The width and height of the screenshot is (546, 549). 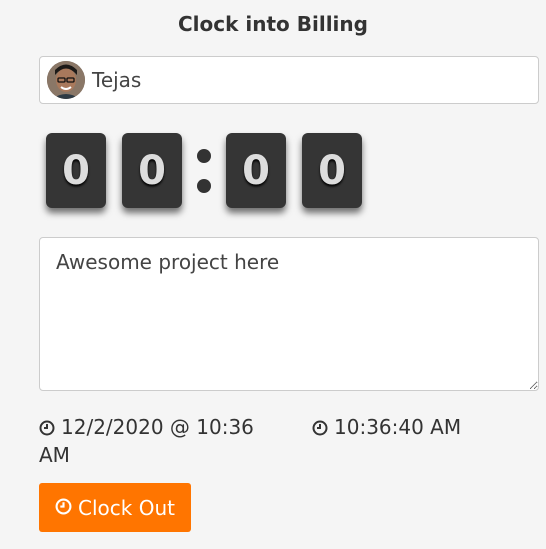 What do you see at coordinates (398, 427) in the screenshot?
I see `current-time-text: 10:36:40 AM` at bounding box center [398, 427].